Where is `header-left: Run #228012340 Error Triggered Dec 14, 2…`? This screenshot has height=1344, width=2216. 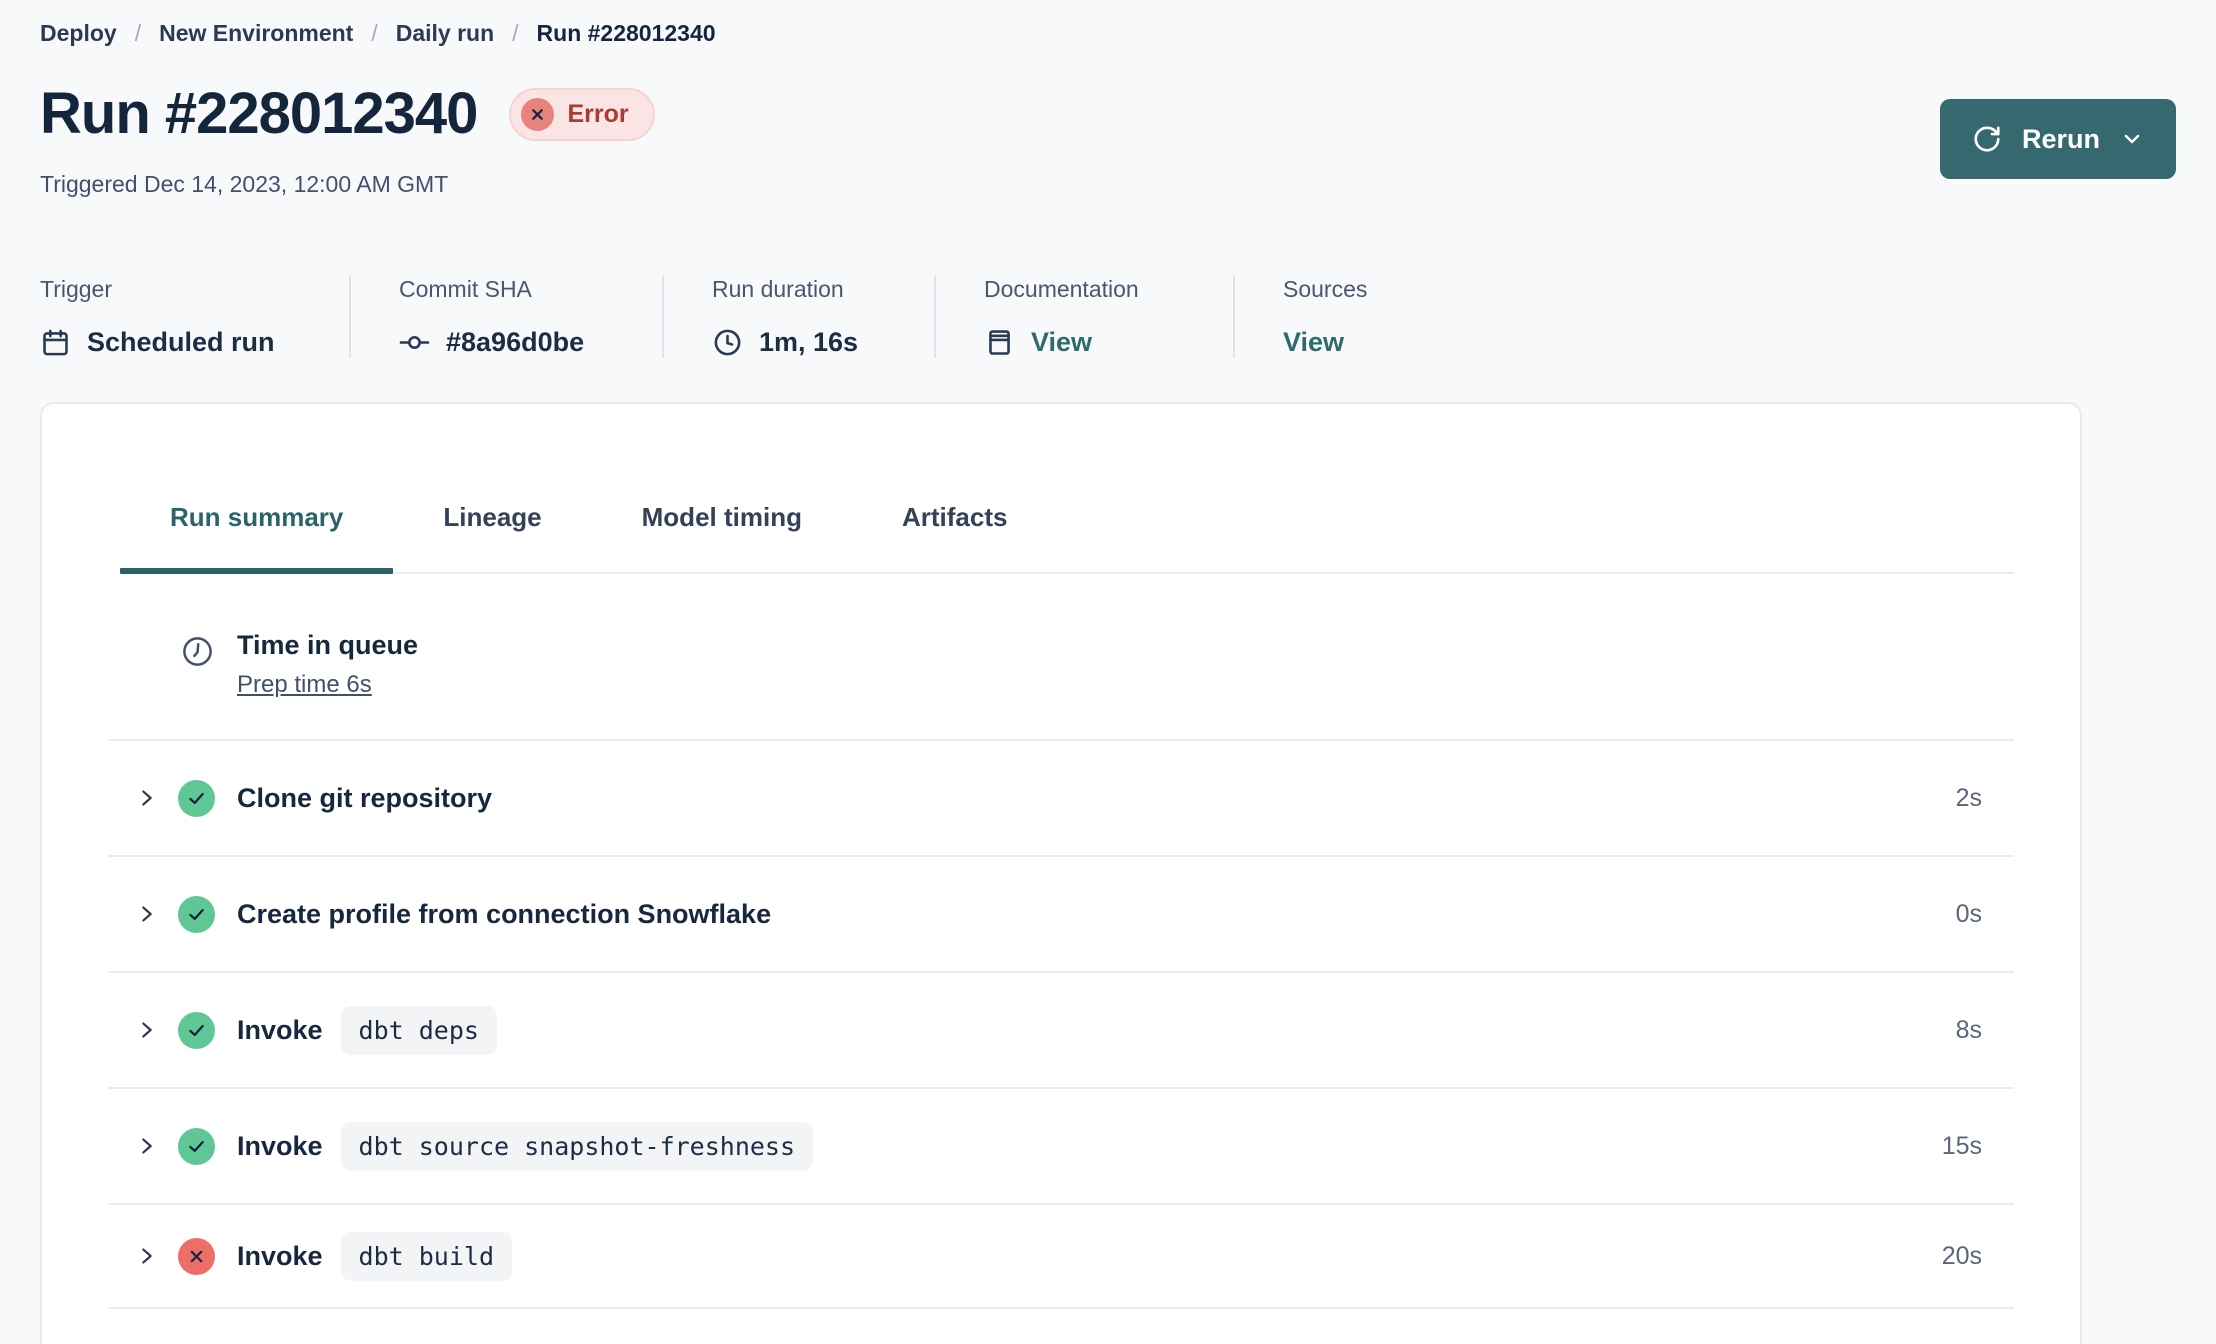
header-left: Run #228012340 Error Triggered Dec 14, 2… is located at coordinates (347, 140).